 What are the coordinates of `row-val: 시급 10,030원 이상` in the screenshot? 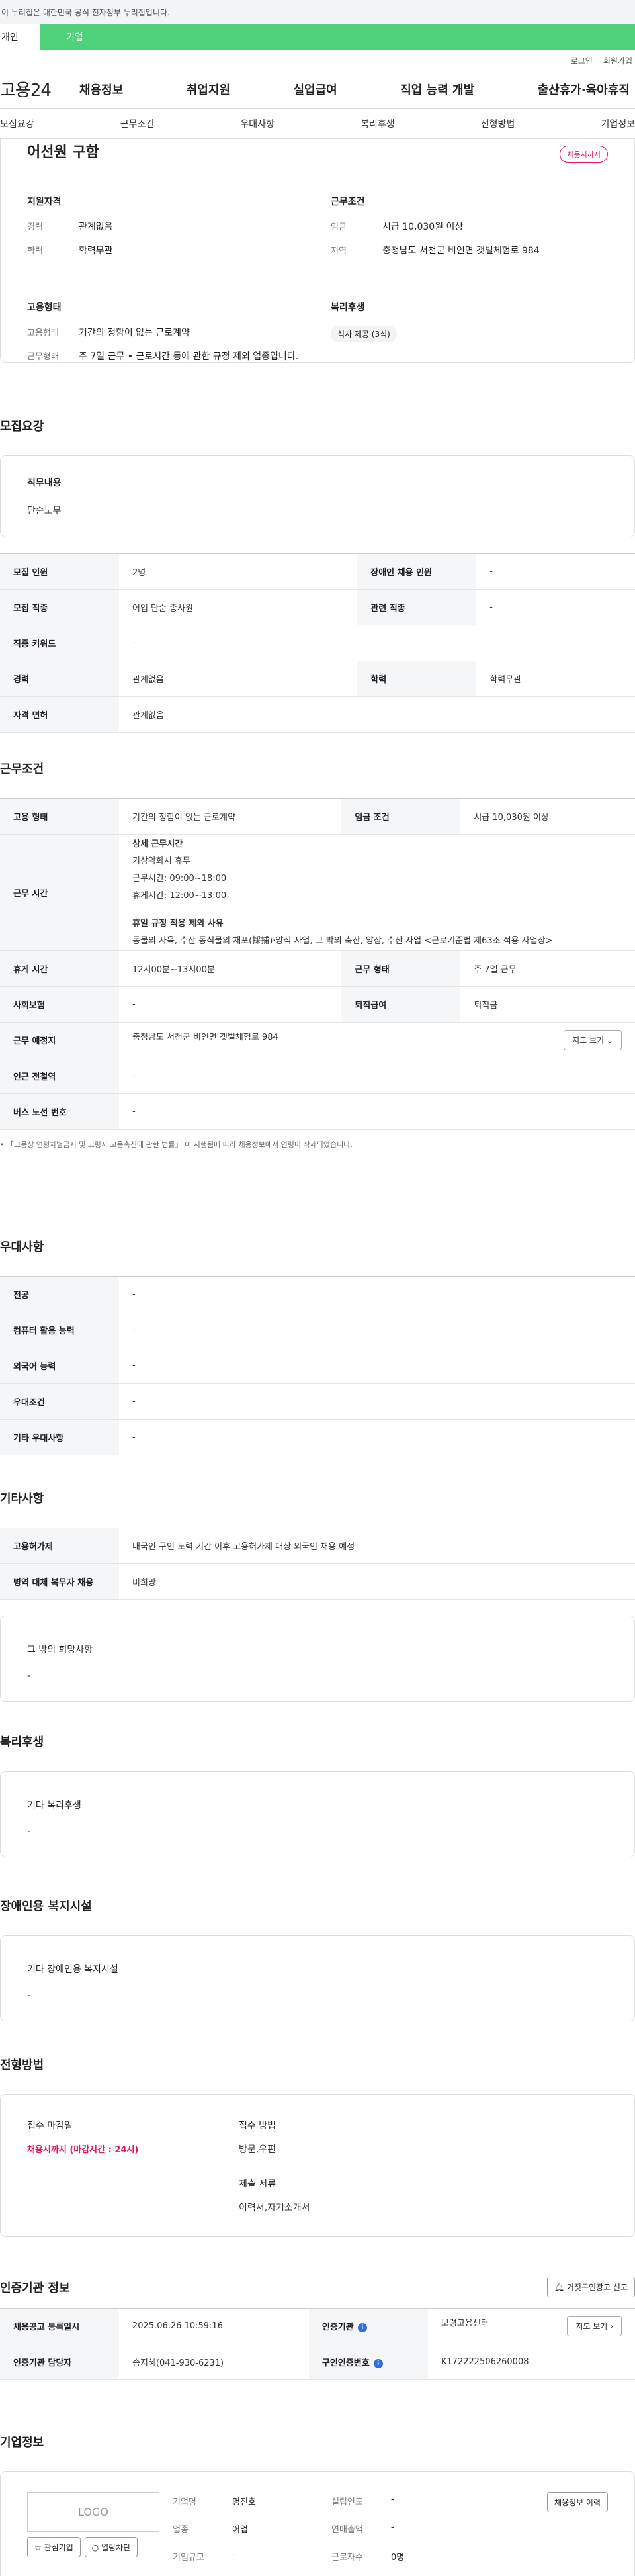 It's located at (547, 816).